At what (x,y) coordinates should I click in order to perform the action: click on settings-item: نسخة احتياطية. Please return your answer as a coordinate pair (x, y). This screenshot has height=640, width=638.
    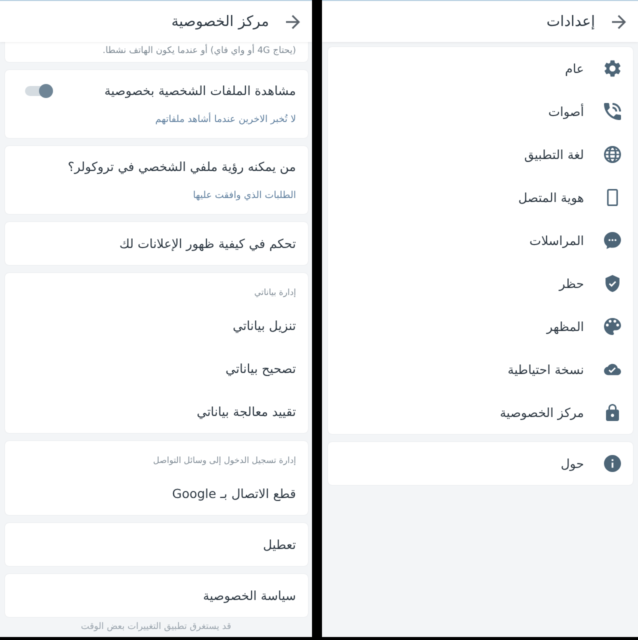
    Looking at the image, I should click on (564, 369).